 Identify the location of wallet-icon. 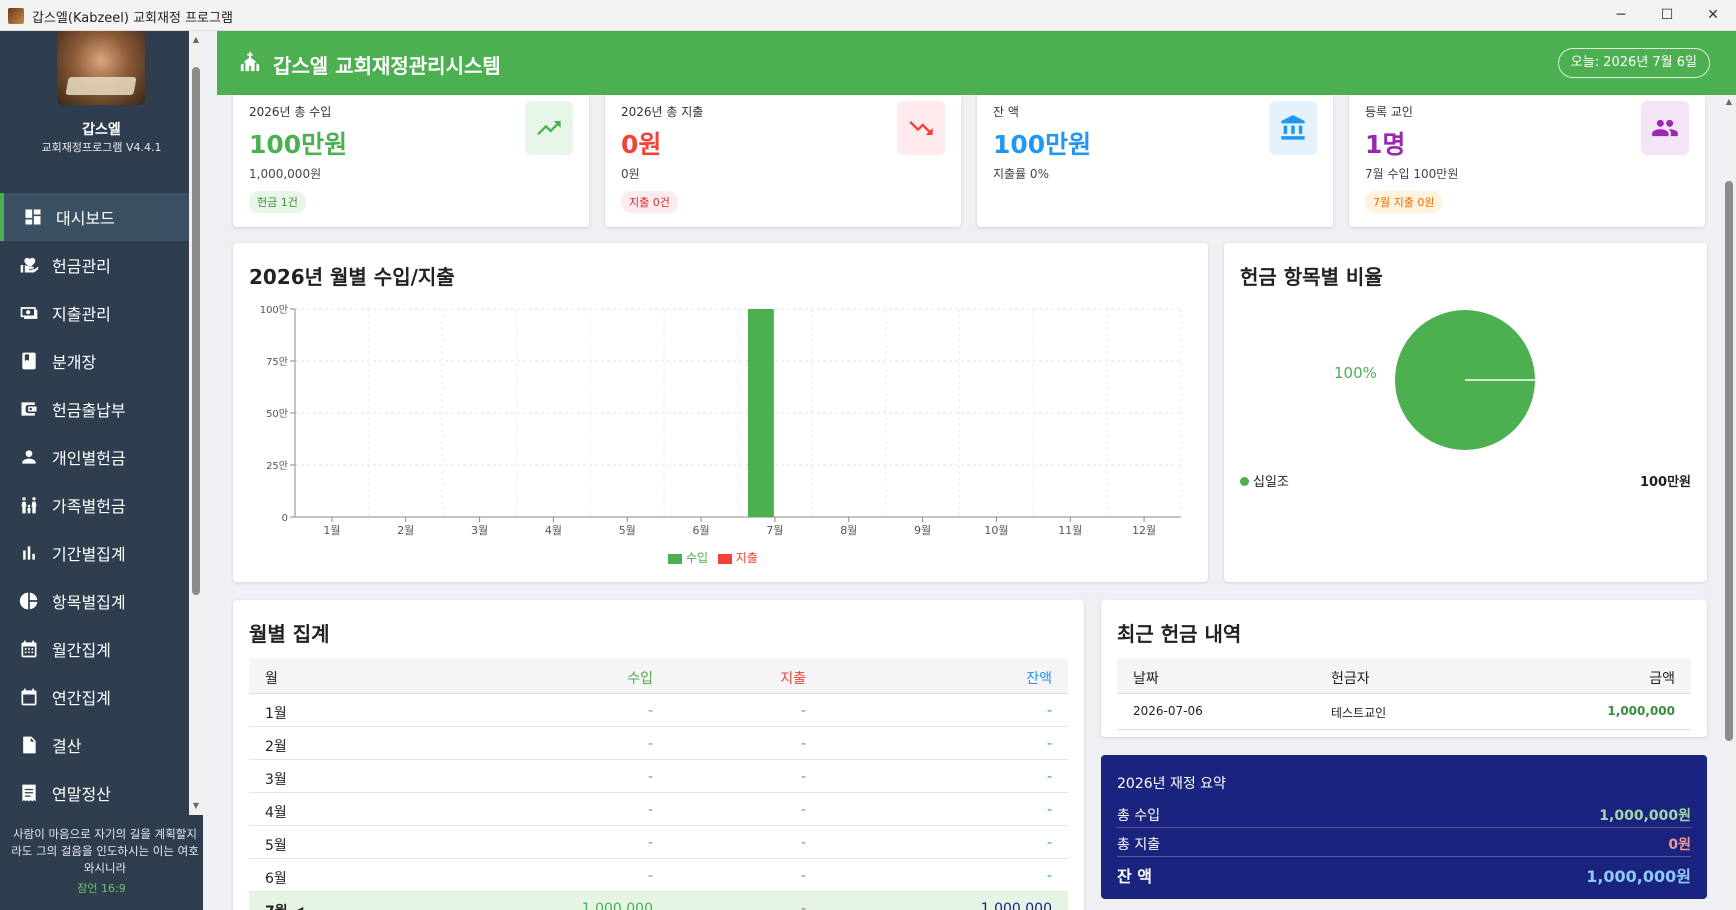
(29, 409).